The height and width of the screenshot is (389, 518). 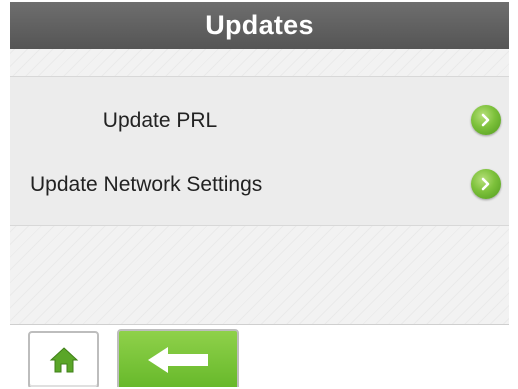 What do you see at coordinates (146, 184) in the screenshot?
I see `menu-item-label: Update Network Settings` at bounding box center [146, 184].